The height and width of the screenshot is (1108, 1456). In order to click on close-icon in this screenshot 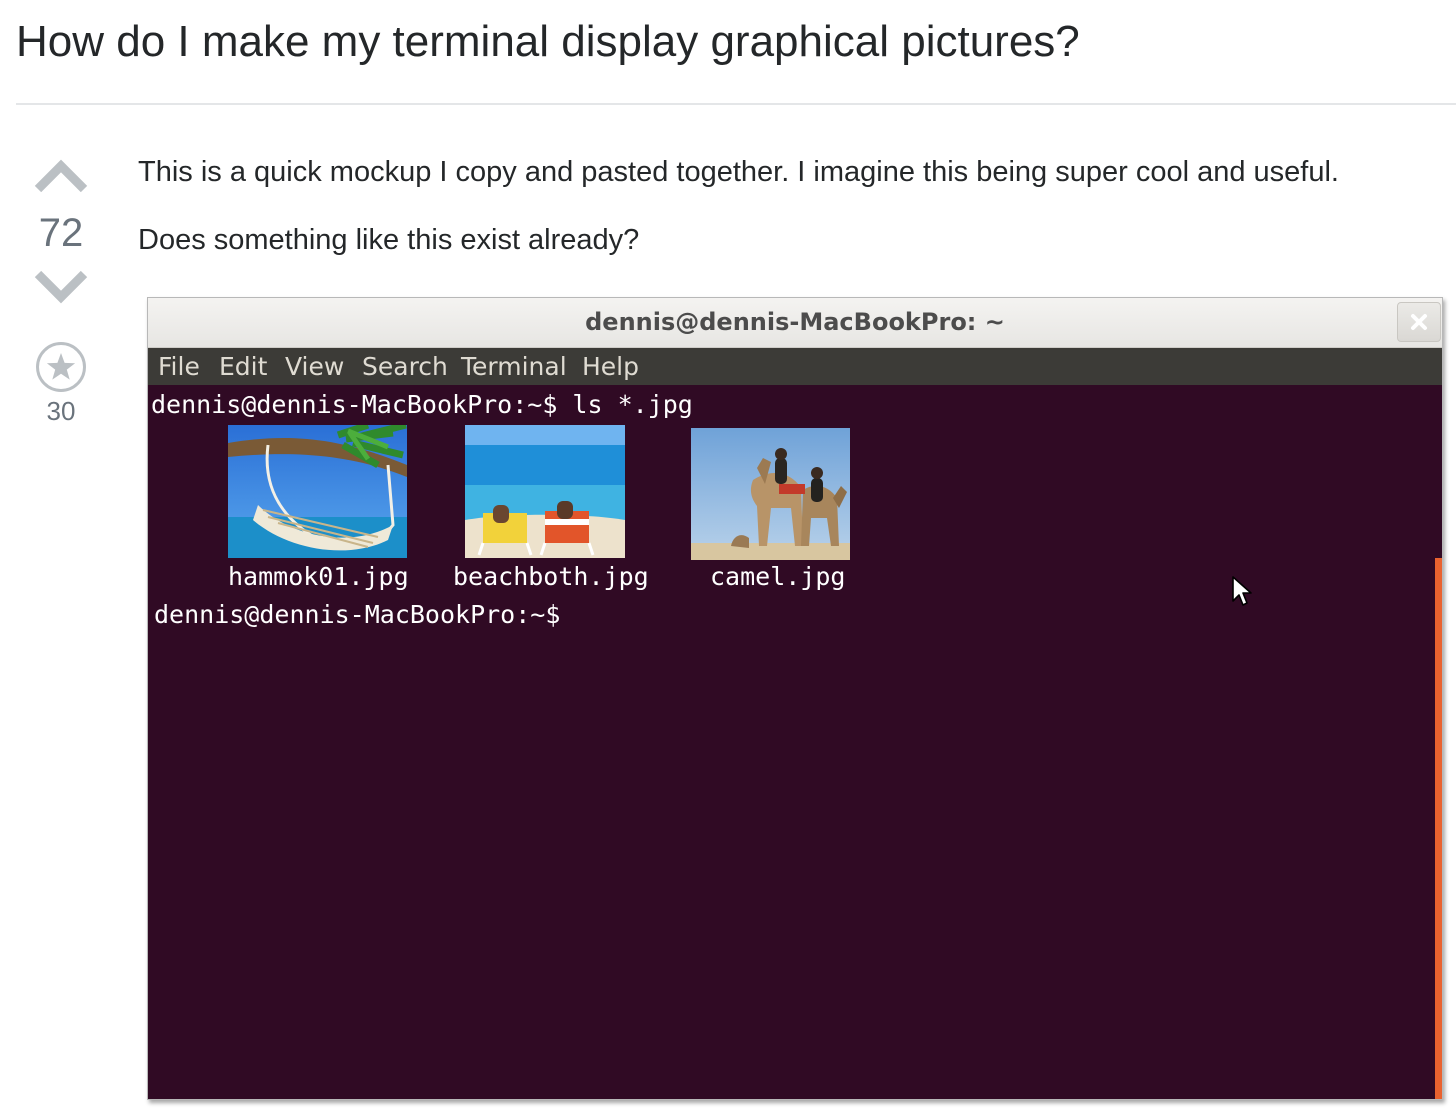, I will do `click(1419, 322)`.